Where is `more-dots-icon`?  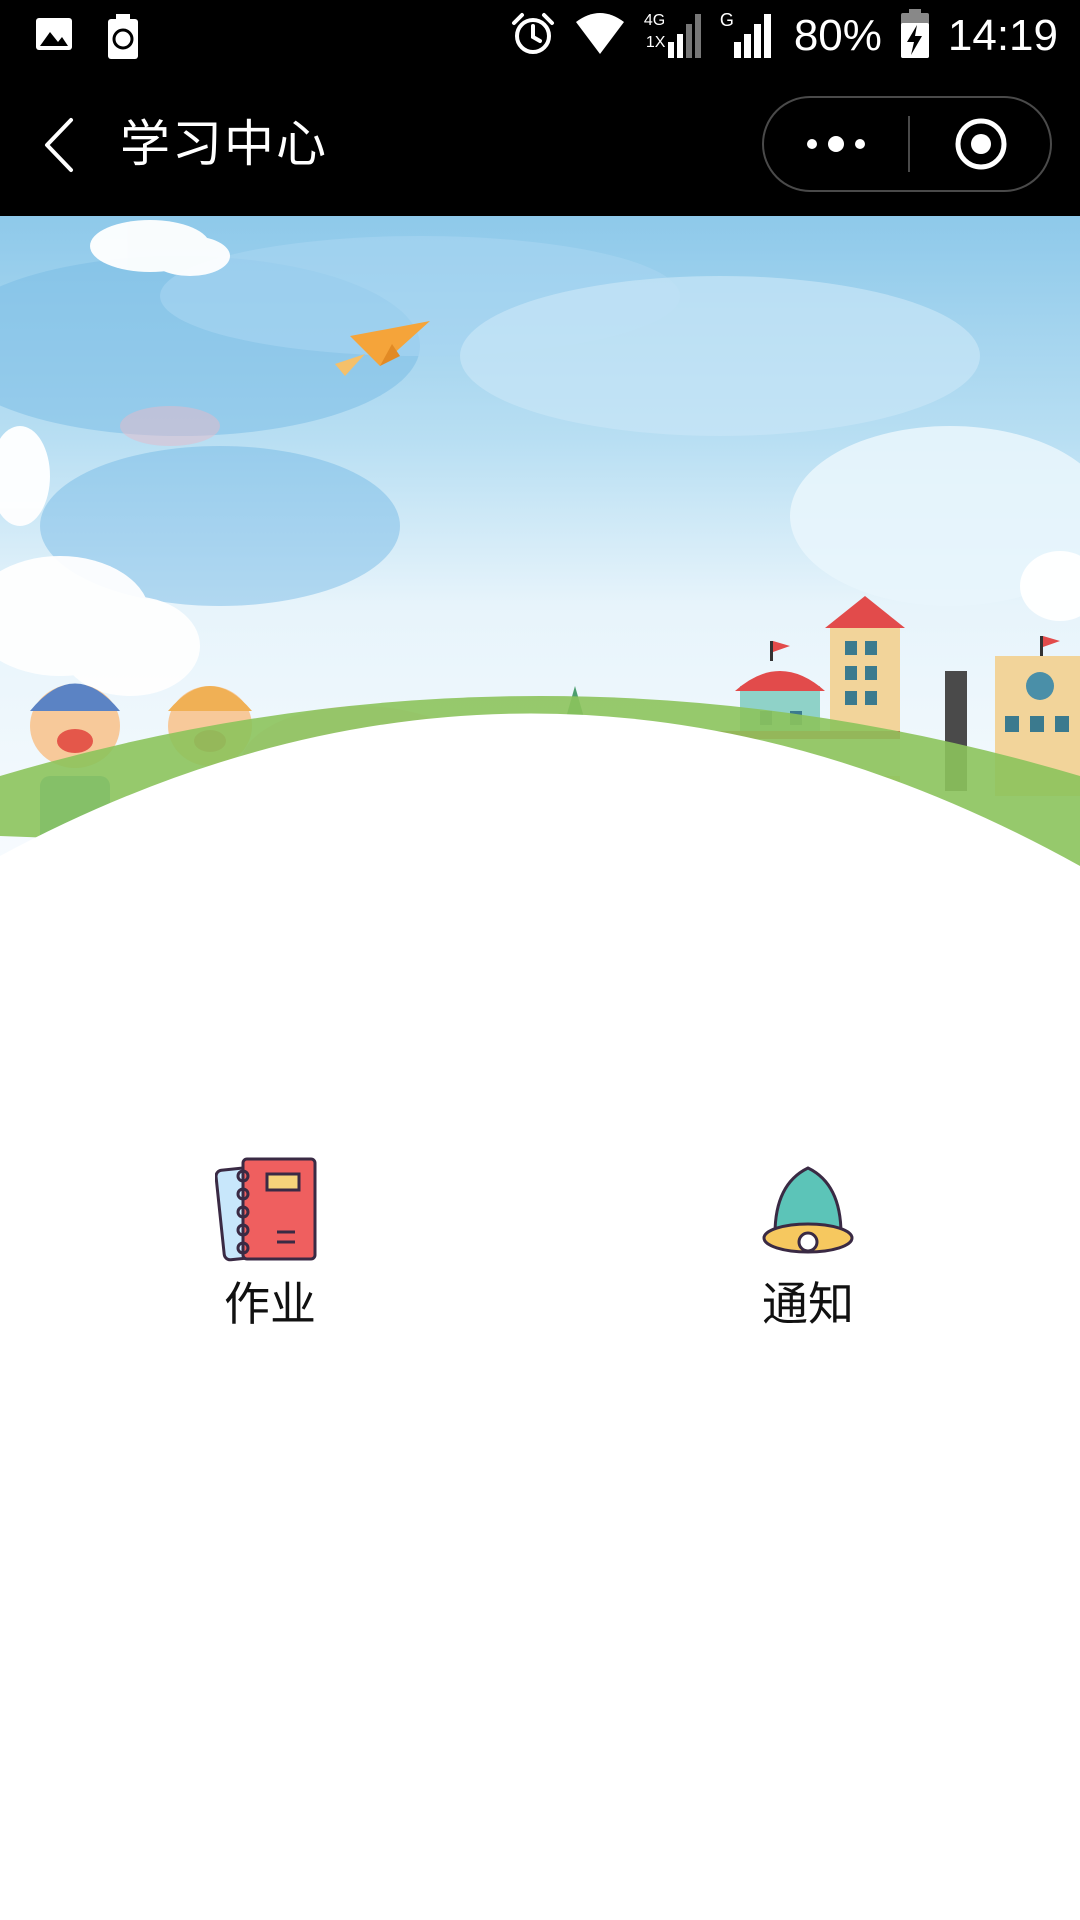
more-dots-icon is located at coordinates (836, 144).